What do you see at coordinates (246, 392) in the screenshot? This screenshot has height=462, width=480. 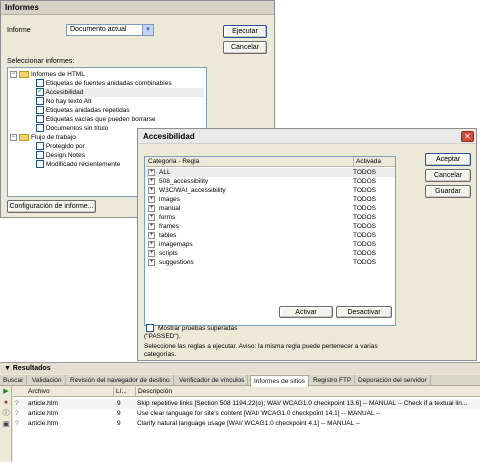 I see `resultados-header: Archivo Lí... Descripción` at bounding box center [246, 392].